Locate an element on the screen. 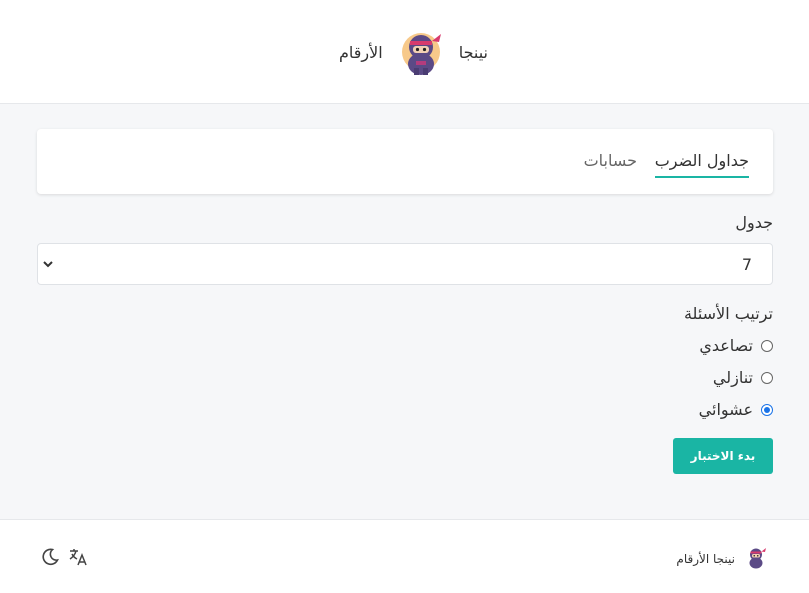 The image size is (809, 593). brand-word-ninja: نينجا is located at coordinates (473, 52).